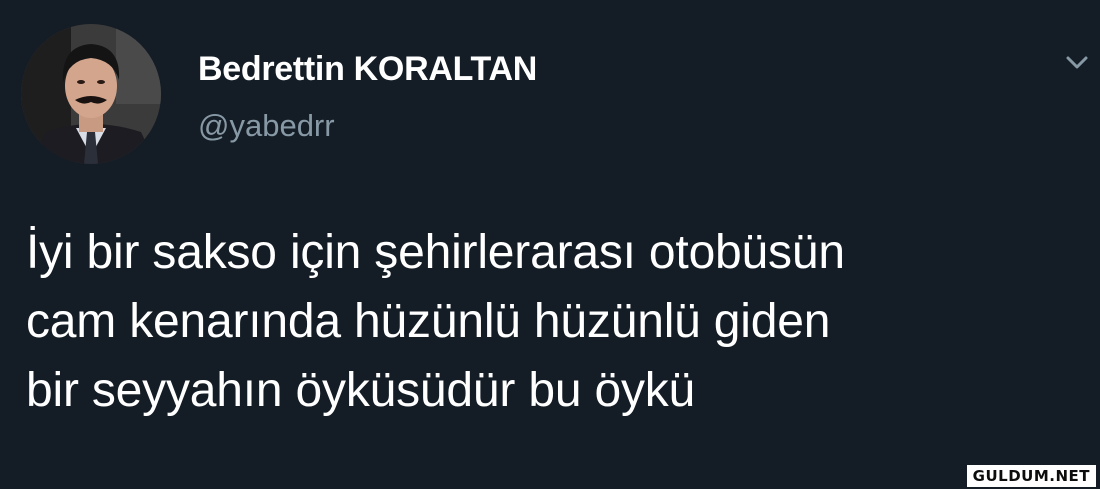 The image size is (1100, 489). I want to click on watermark: GULDUM.NET, so click(1031, 476).